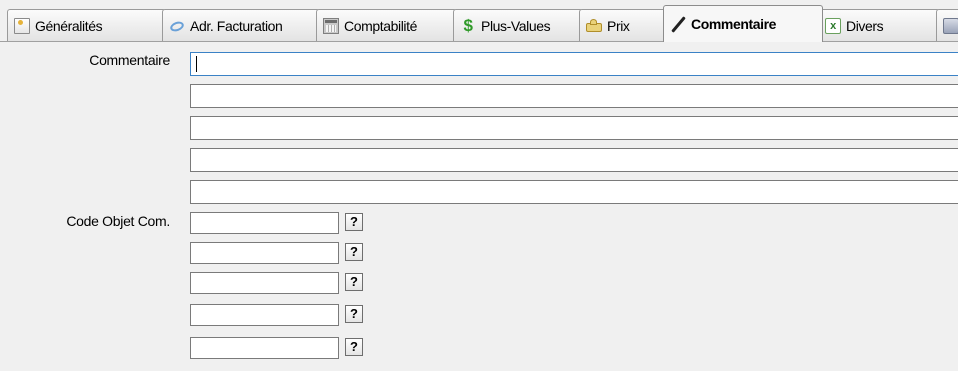  What do you see at coordinates (468, 25) in the screenshot?
I see `dollar-icon: $` at bounding box center [468, 25].